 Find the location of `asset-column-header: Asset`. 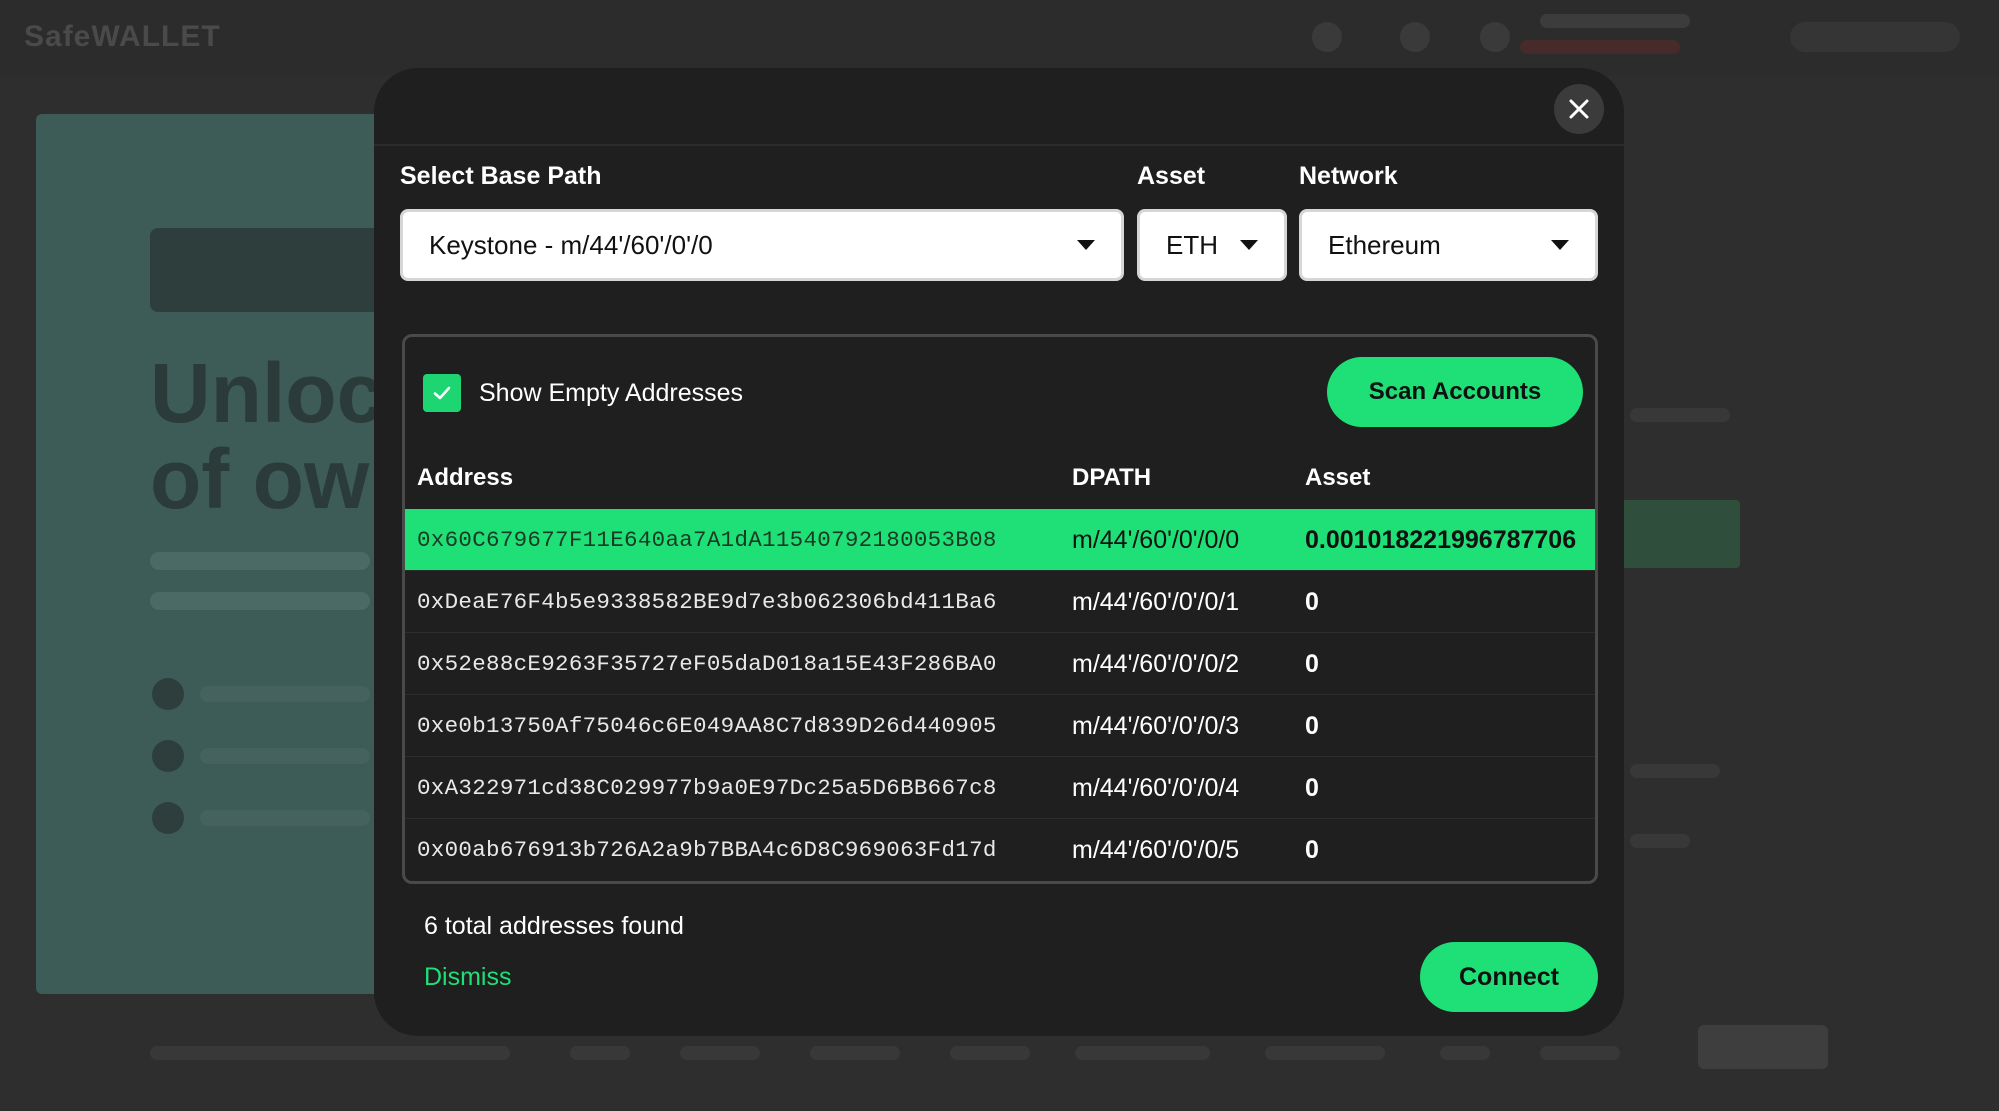

asset-column-header: Asset is located at coordinates (1338, 477).